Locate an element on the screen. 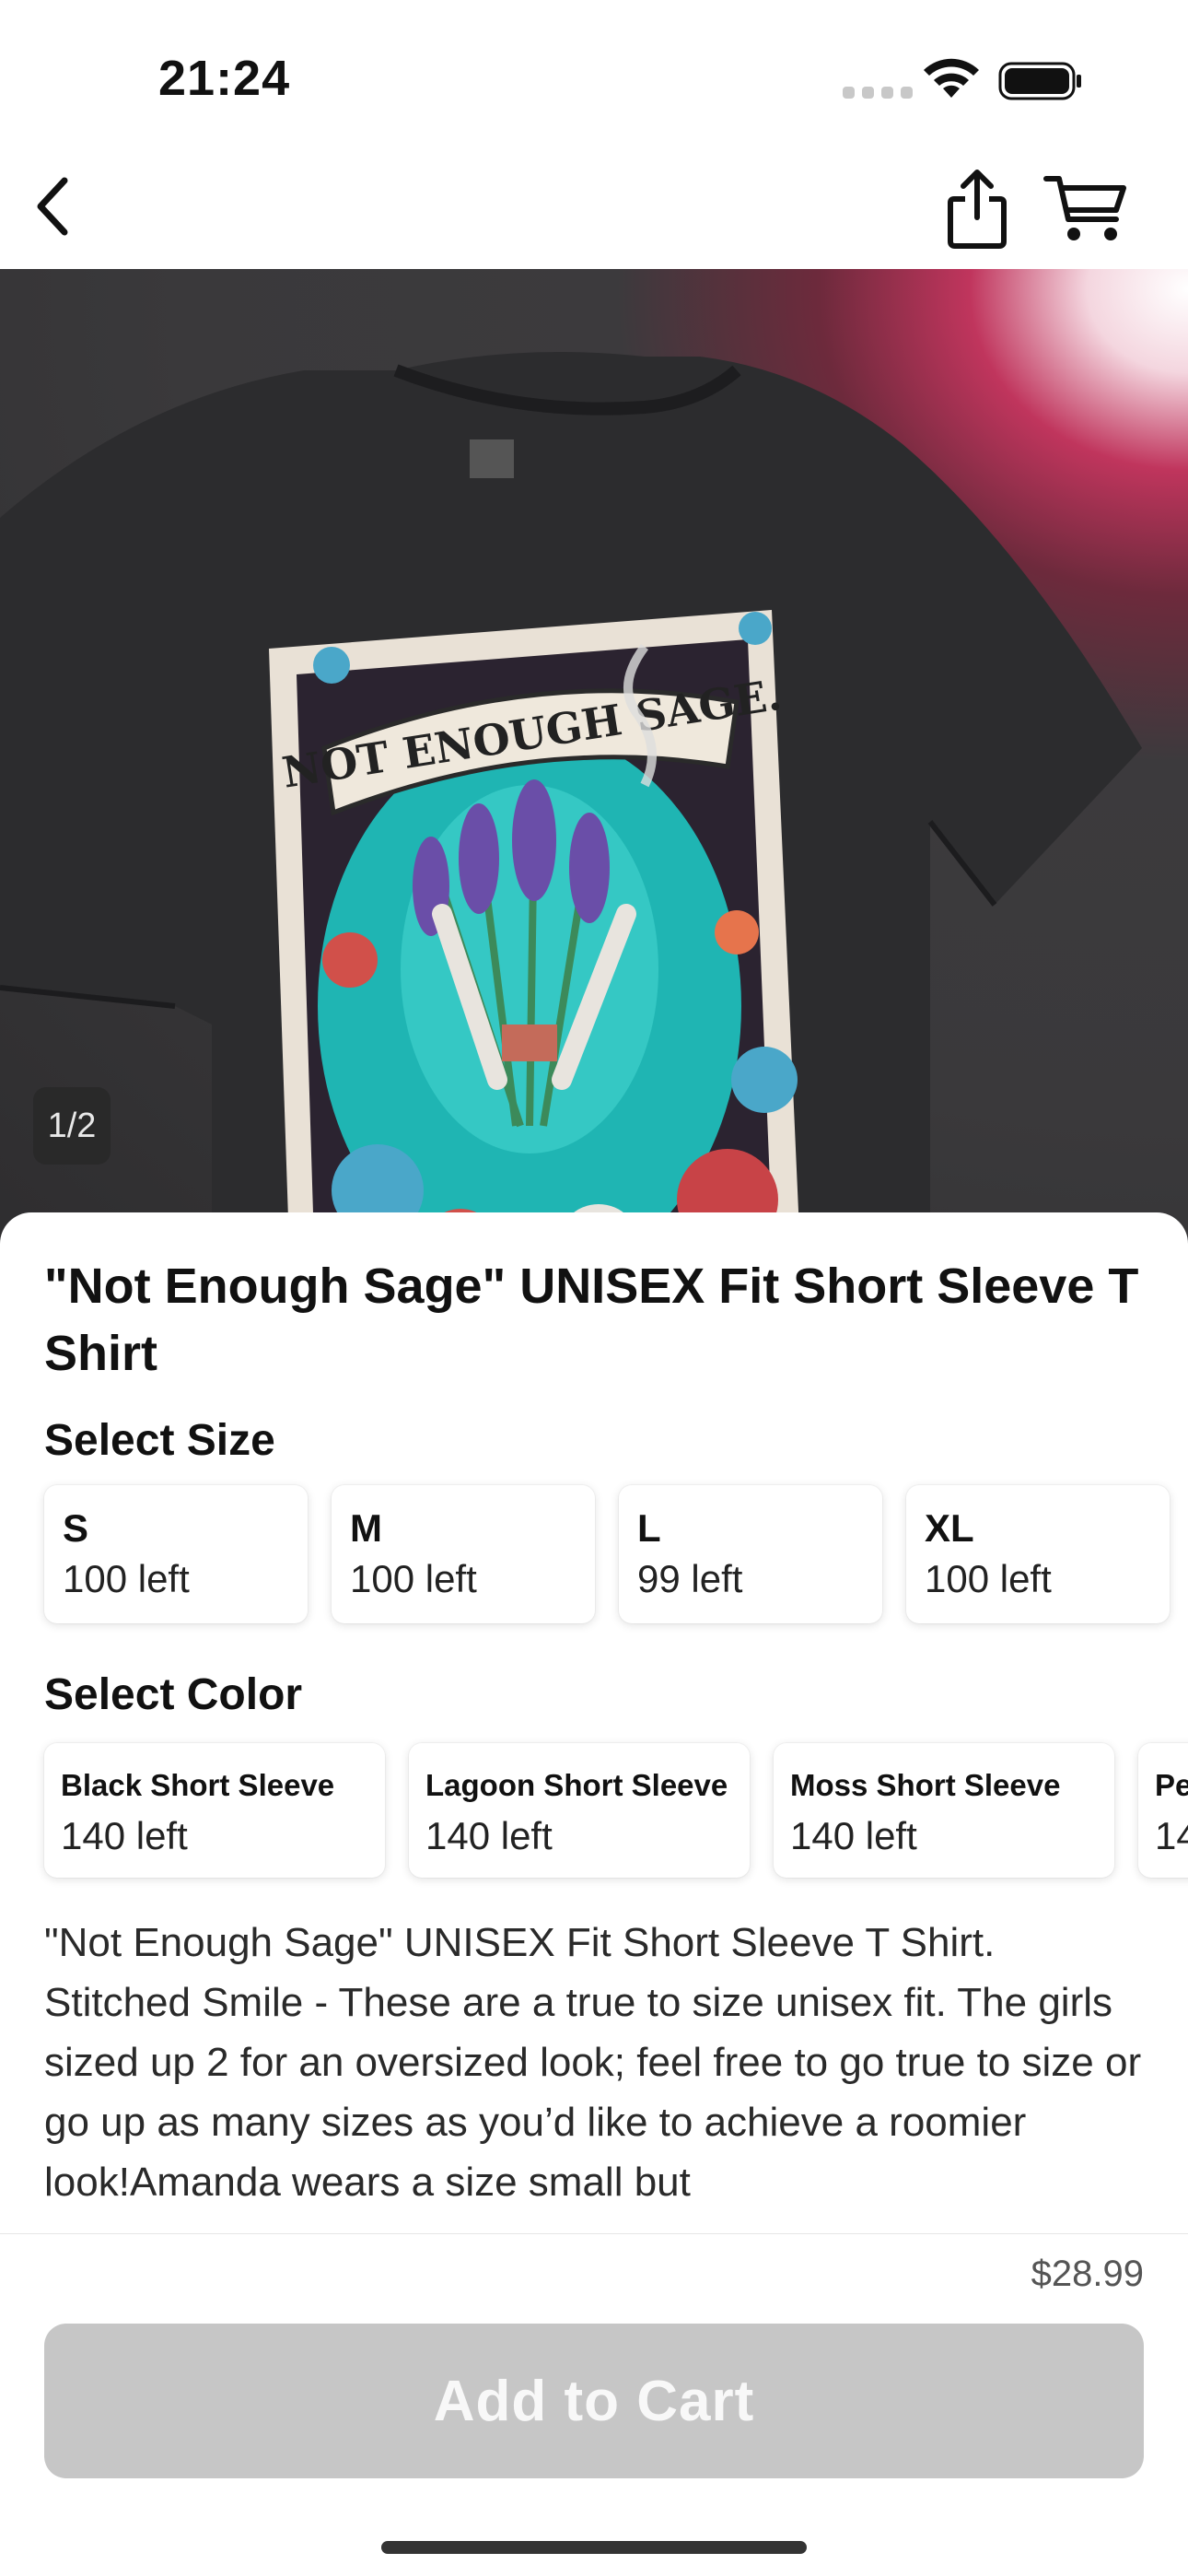 The height and width of the screenshot is (2576, 1188). tarot-print: NOT ENOUGH SAGE. is located at coordinates (535, 941).